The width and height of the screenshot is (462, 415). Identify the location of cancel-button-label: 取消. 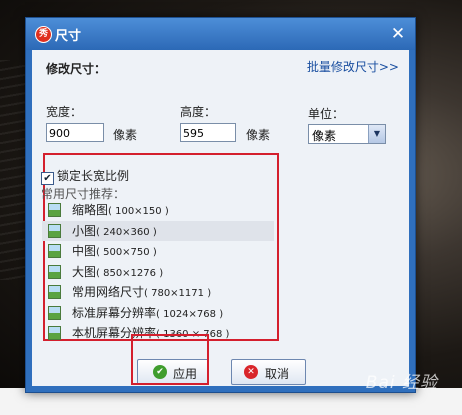
(277, 374).